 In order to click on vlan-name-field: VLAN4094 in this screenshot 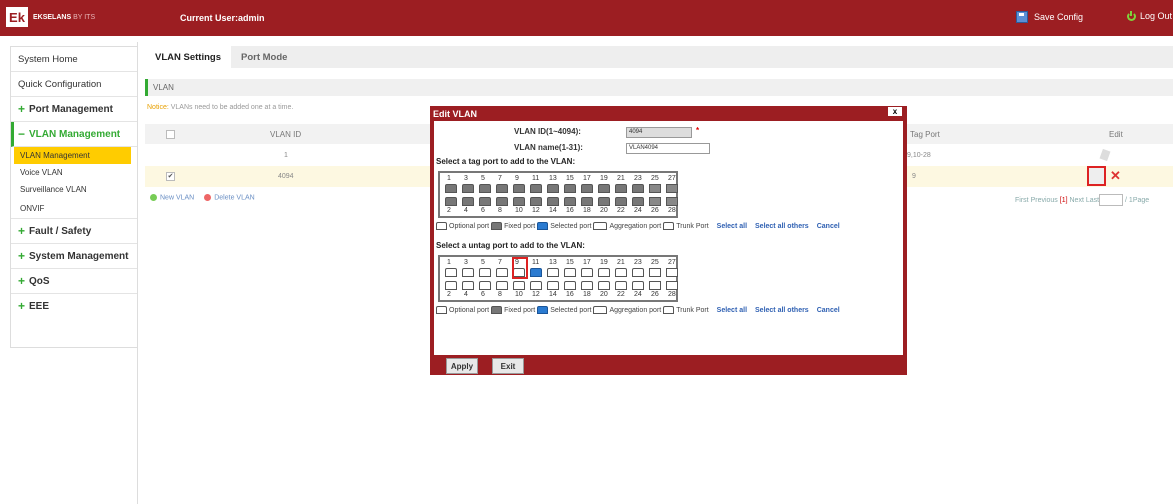, I will do `click(668, 148)`.